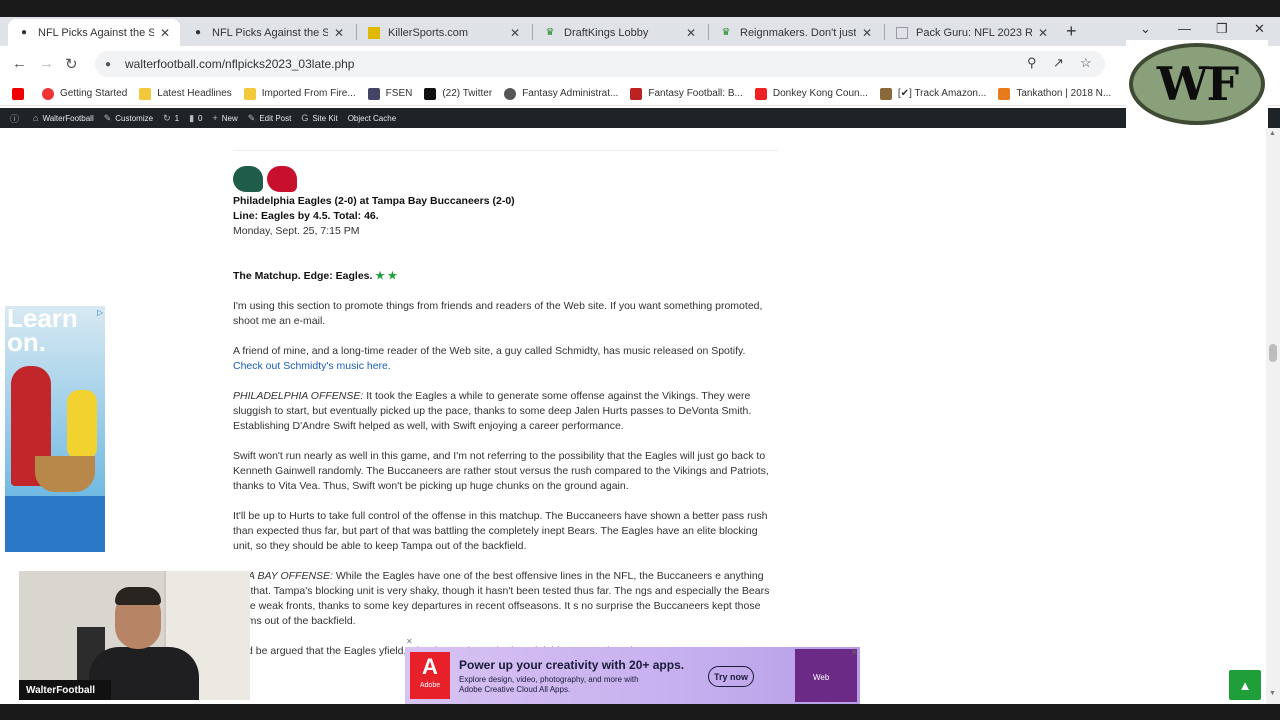 The image size is (1280, 720). I want to click on wp-edit-post: ✎ Edit Post, so click(270, 118).